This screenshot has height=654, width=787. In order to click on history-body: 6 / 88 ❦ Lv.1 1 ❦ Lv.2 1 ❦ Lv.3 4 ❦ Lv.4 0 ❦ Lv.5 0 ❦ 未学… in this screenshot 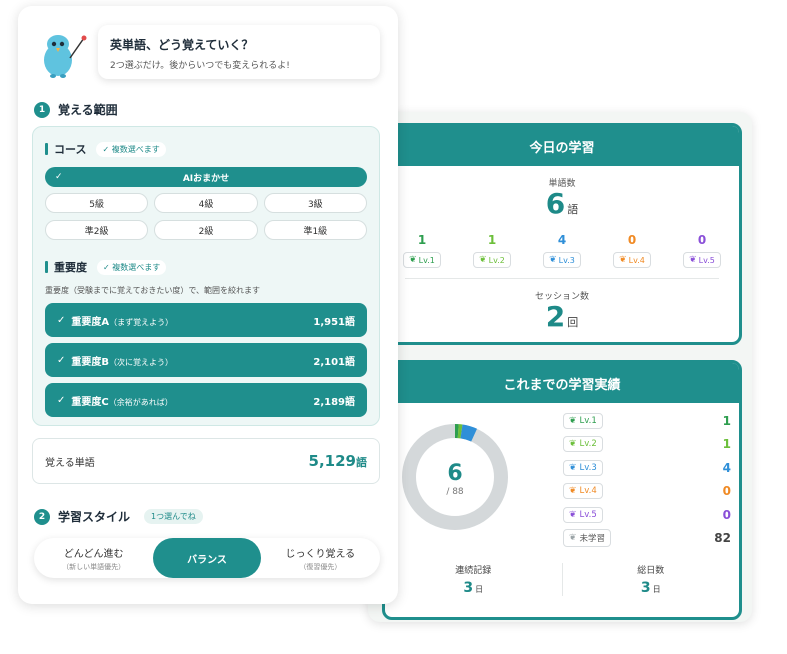, I will do `click(562, 510)`.